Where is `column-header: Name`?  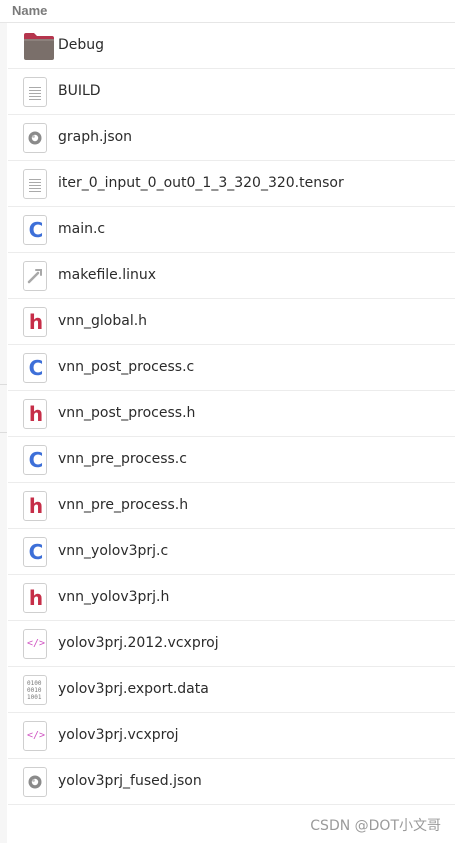
column-header: Name is located at coordinates (227, 11).